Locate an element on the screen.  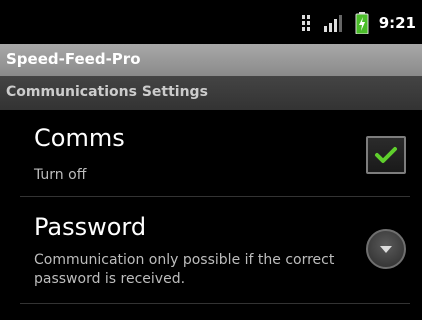
comms-checkbox is located at coordinates (386, 155).